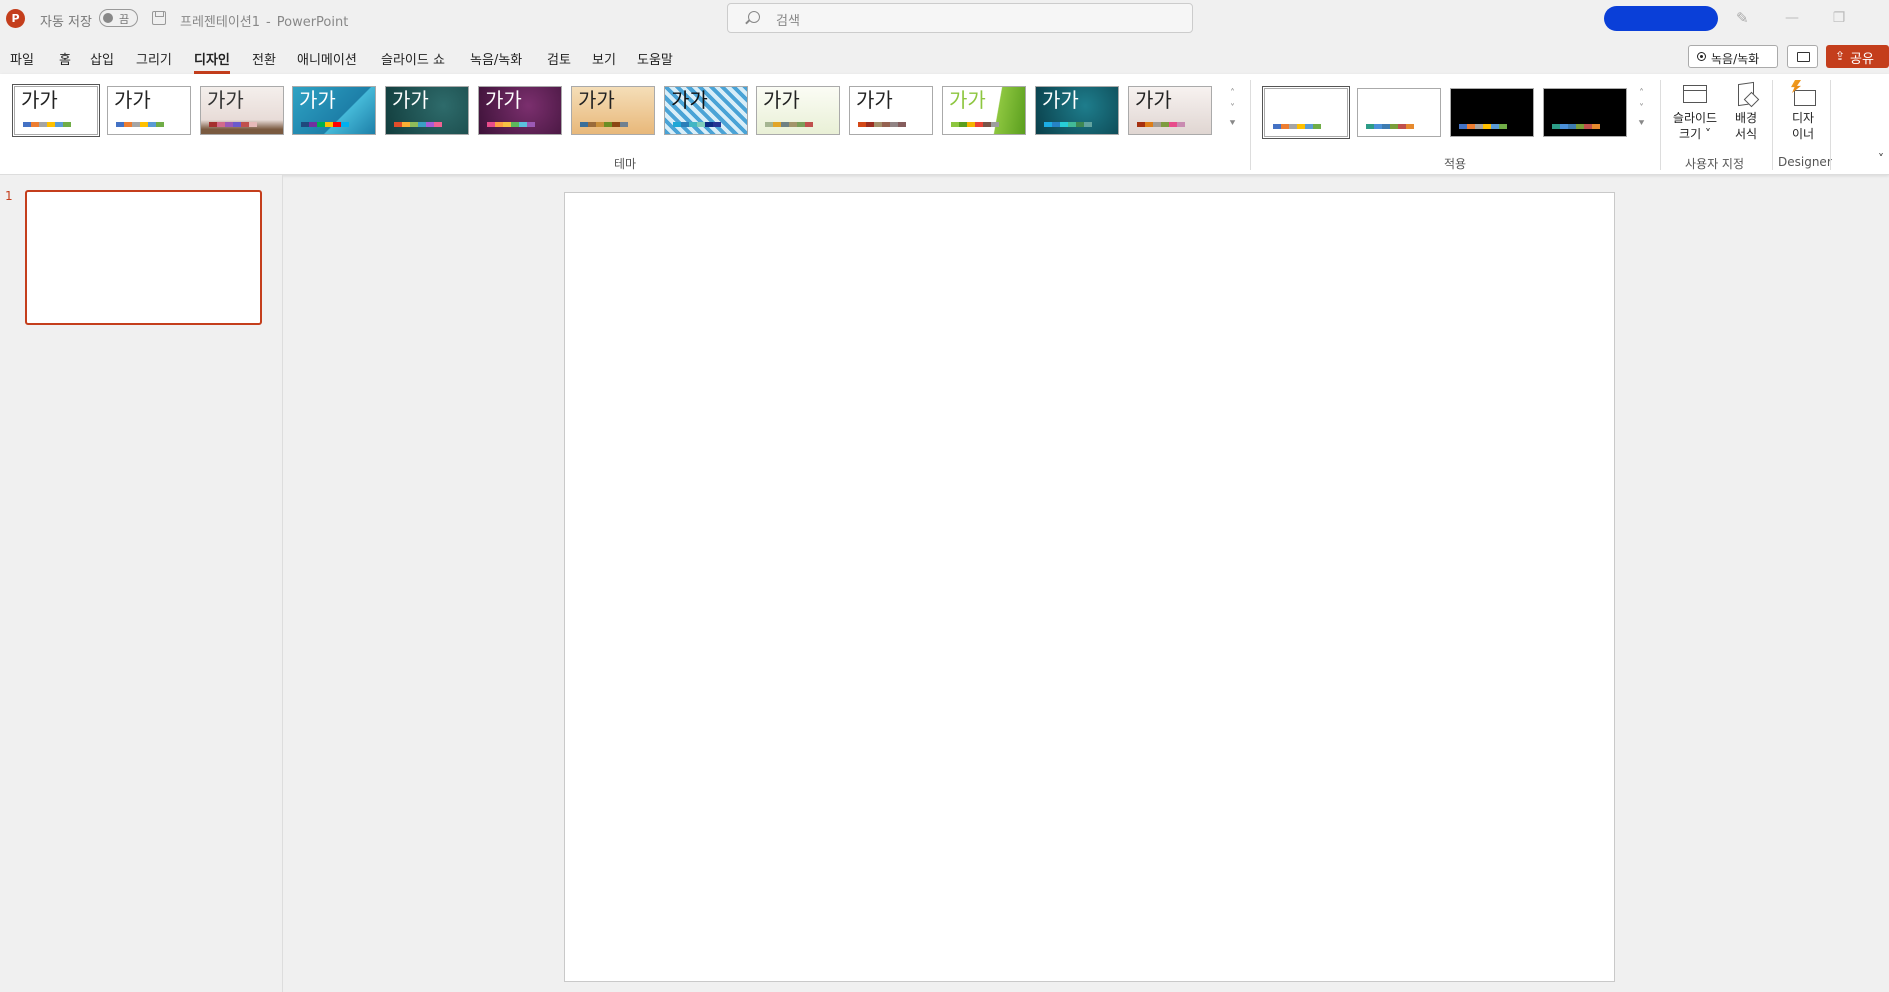 The image size is (1889, 992). Describe the element at coordinates (1839, 18) in the screenshot. I see `restore-button: ❐` at that location.